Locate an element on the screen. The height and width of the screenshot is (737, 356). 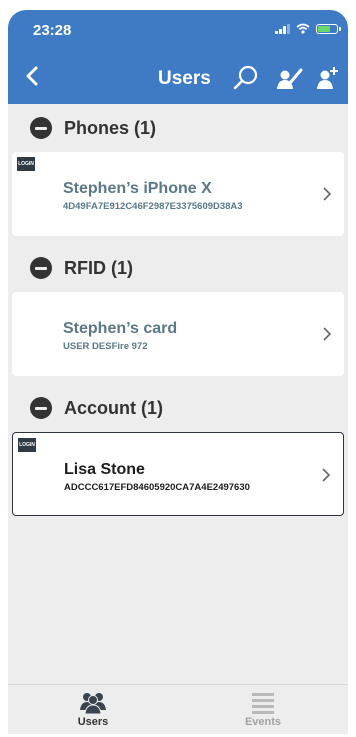
section-title: Phones (1) is located at coordinates (110, 127).